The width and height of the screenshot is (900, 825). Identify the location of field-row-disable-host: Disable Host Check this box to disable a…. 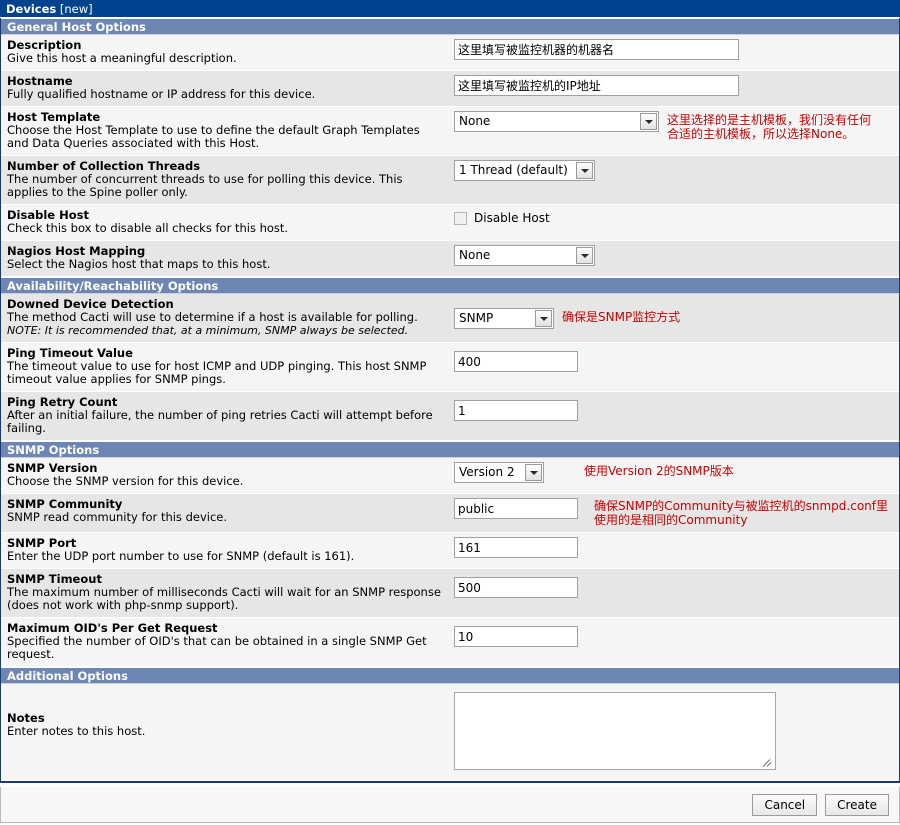
(450, 223).